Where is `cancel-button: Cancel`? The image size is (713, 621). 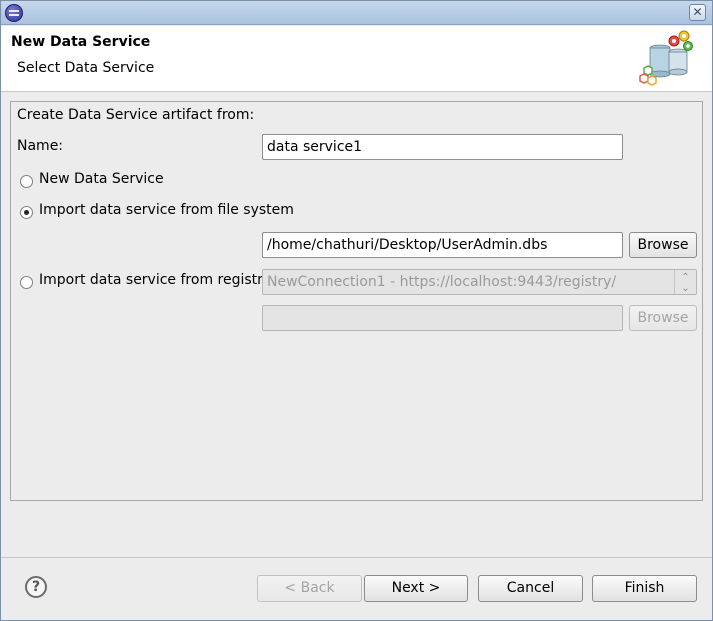
cancel-button: Cancel is located at coordinates (530, 588).